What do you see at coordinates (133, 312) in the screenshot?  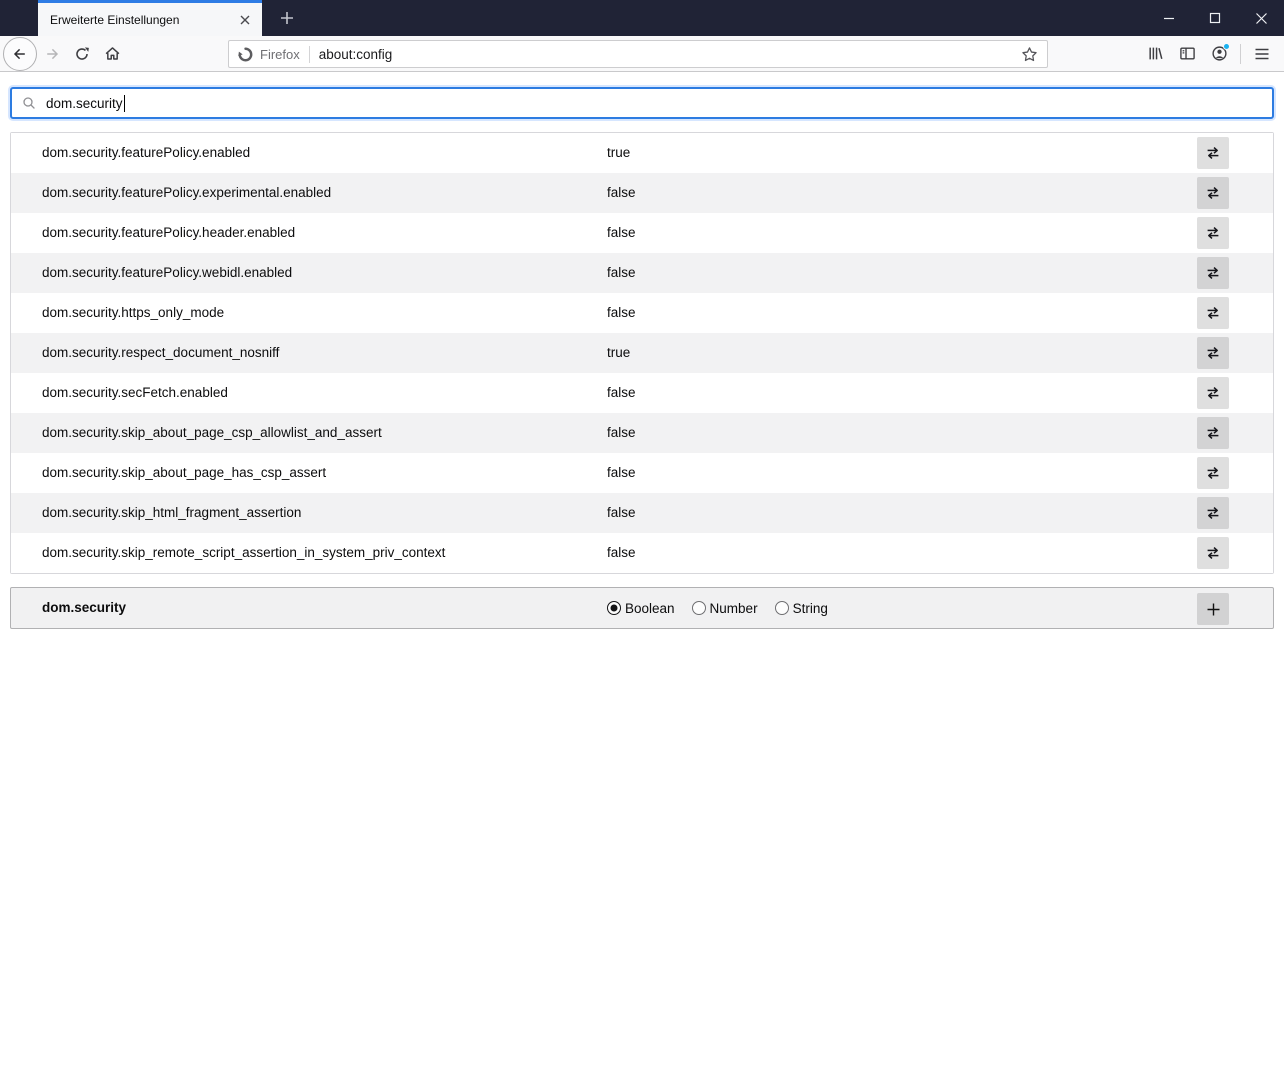 I see `pref-name: dom.security.https_only_mode` at bounding box center [133, 312].